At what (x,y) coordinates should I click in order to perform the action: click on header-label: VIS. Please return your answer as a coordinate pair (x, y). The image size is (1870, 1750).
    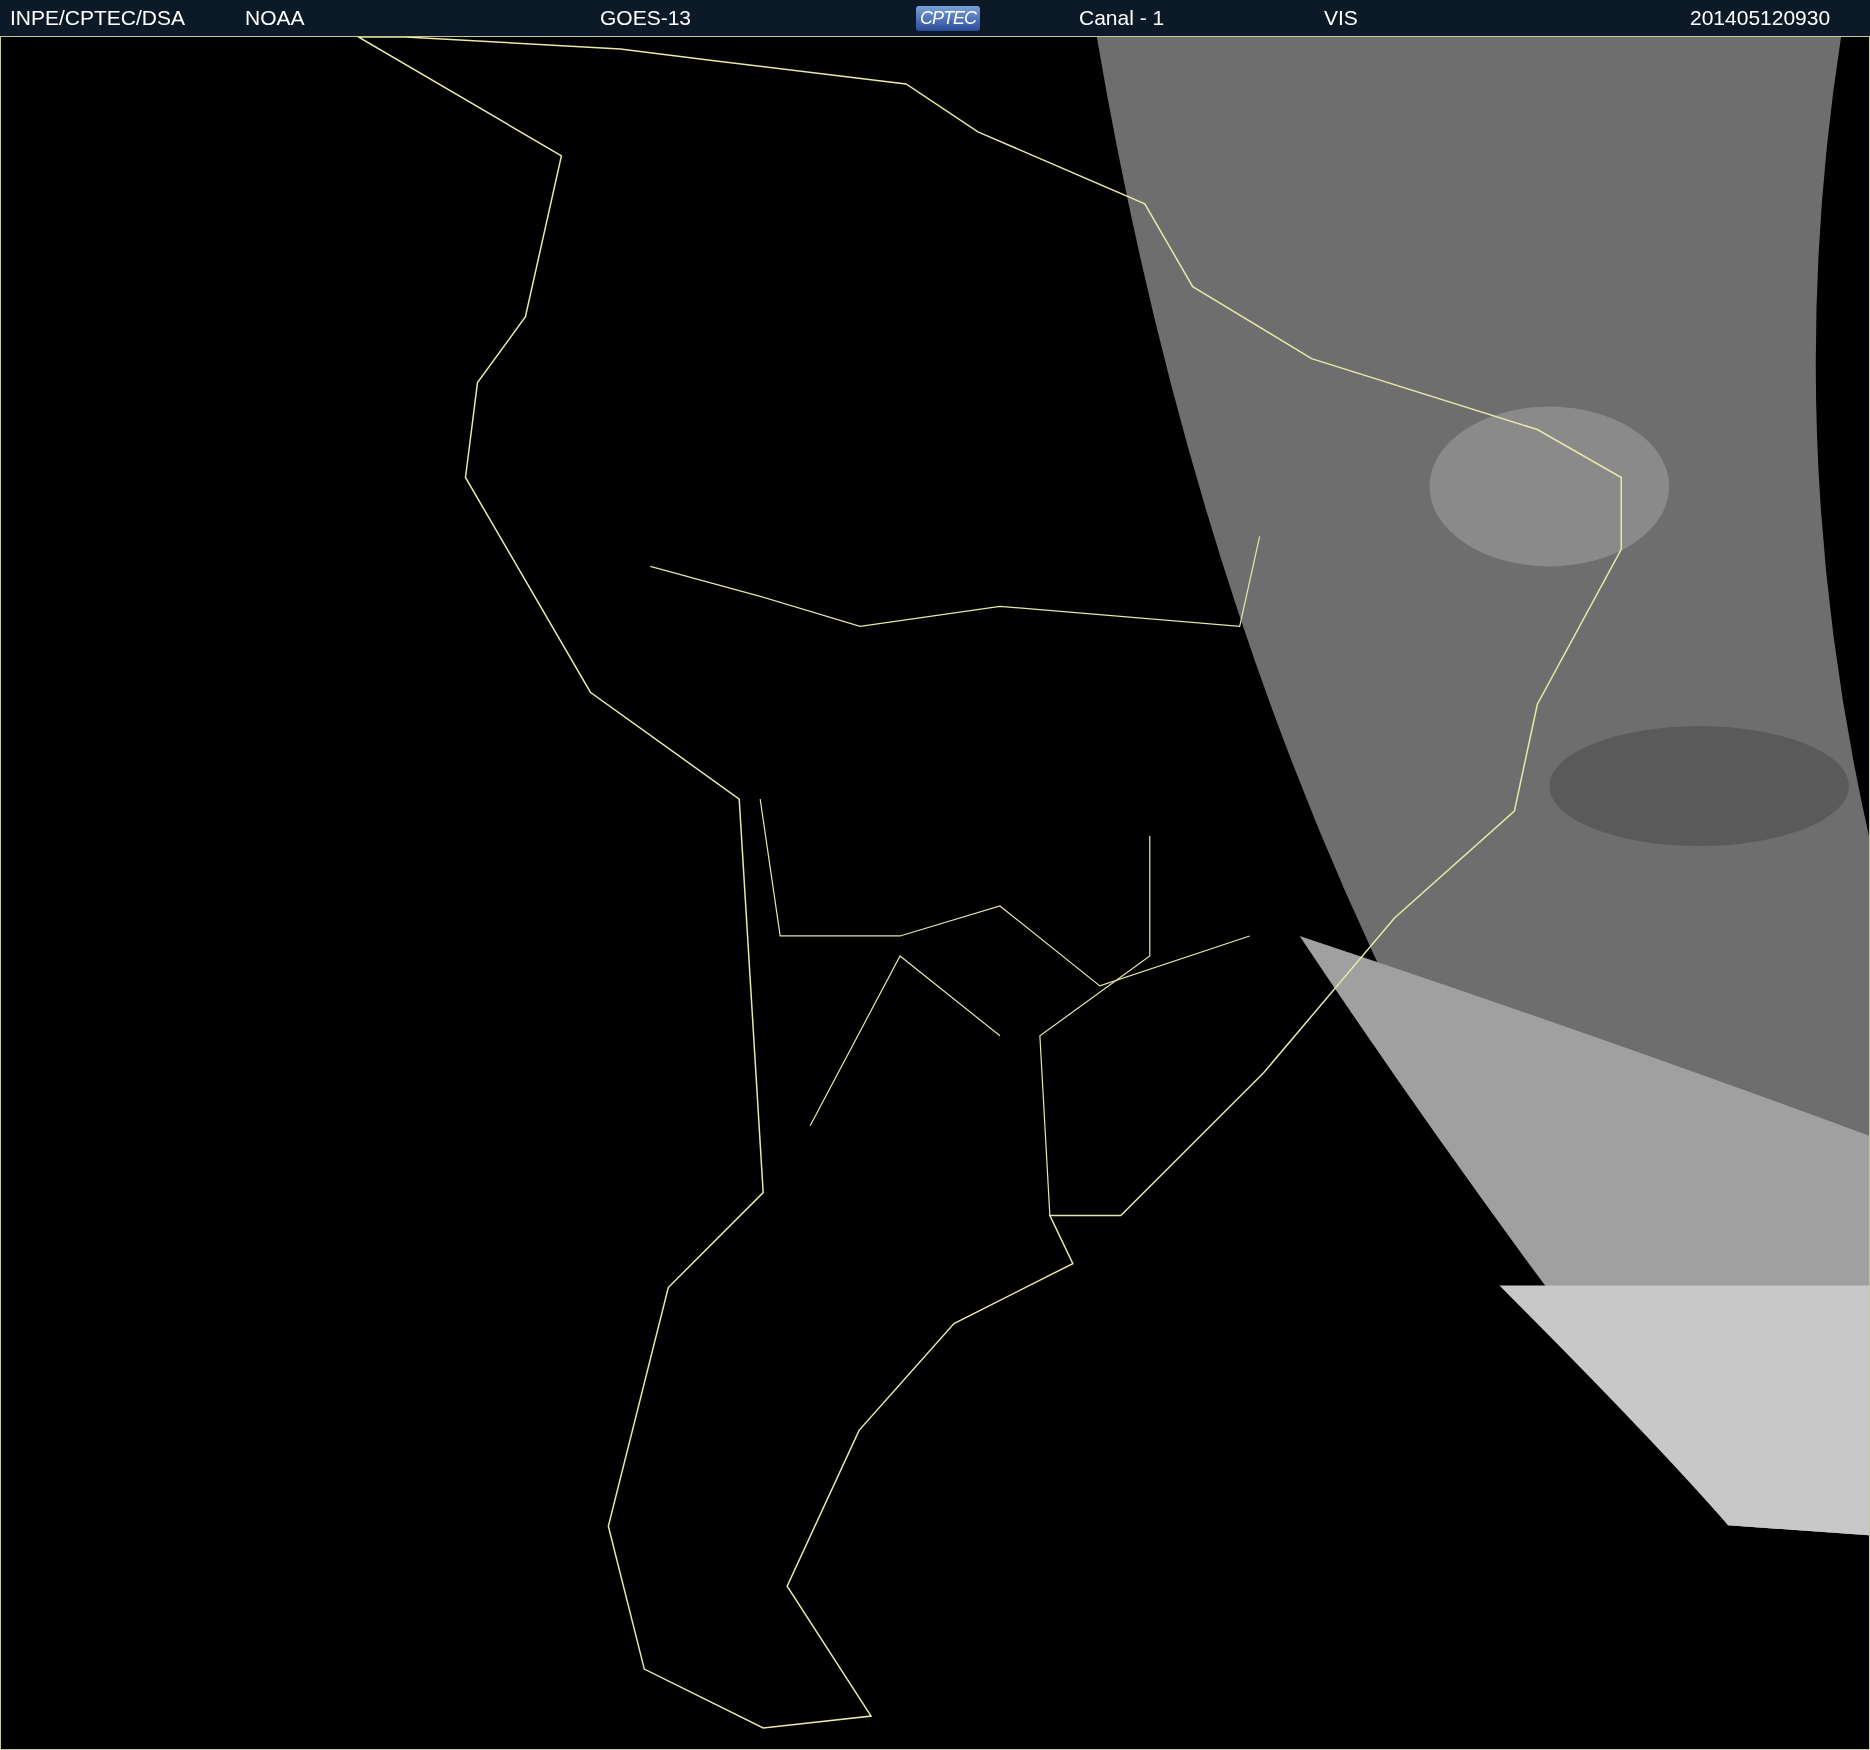
    Looking at the image, I should click on (1341, 18).